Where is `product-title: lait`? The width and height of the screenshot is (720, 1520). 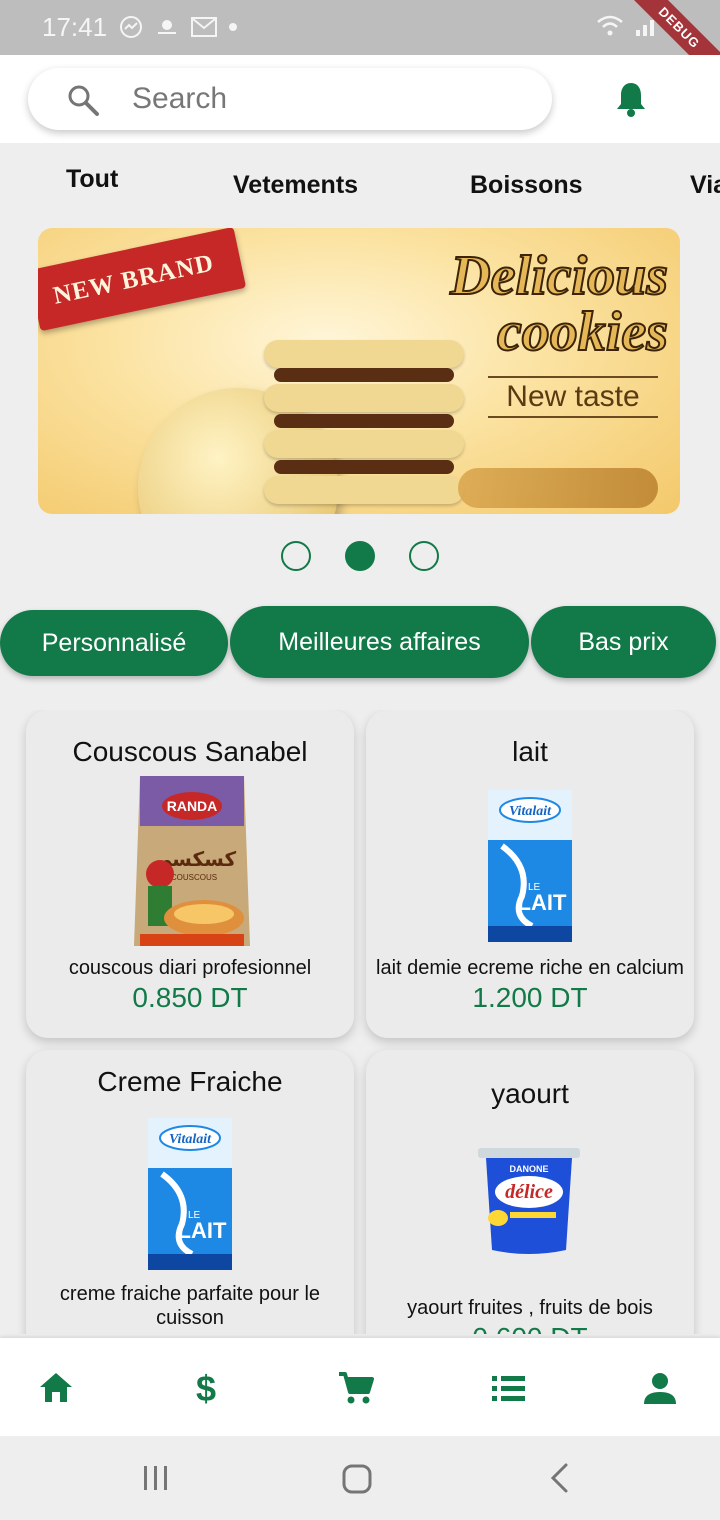
product-title: lait is located at coordinates (530, 751).